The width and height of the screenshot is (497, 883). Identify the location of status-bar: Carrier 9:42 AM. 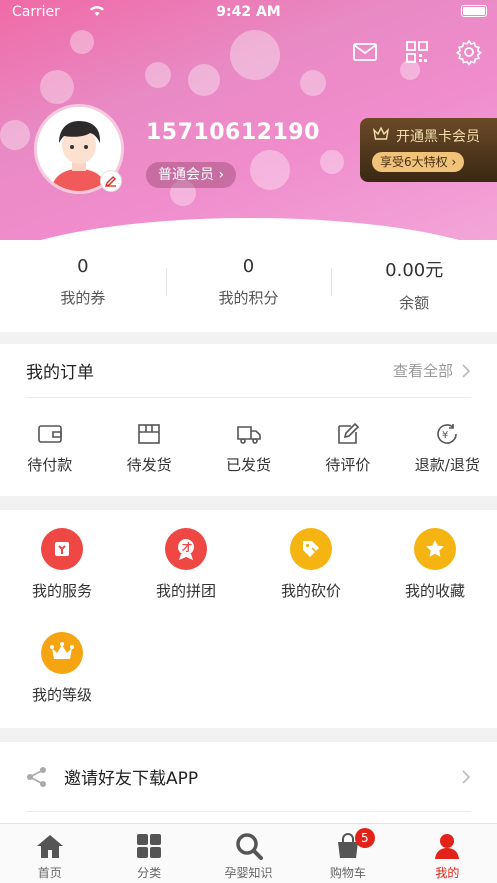
(248, 12).